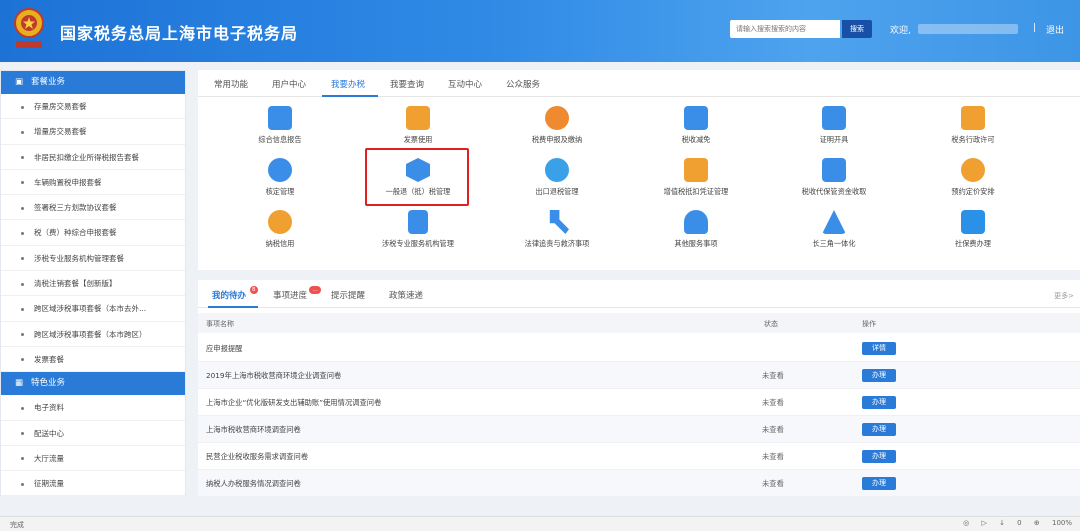 The height and width of the screenshot is (531, 1080). I want to click on sidebar-item: 发票套餐, so click(93, 360).